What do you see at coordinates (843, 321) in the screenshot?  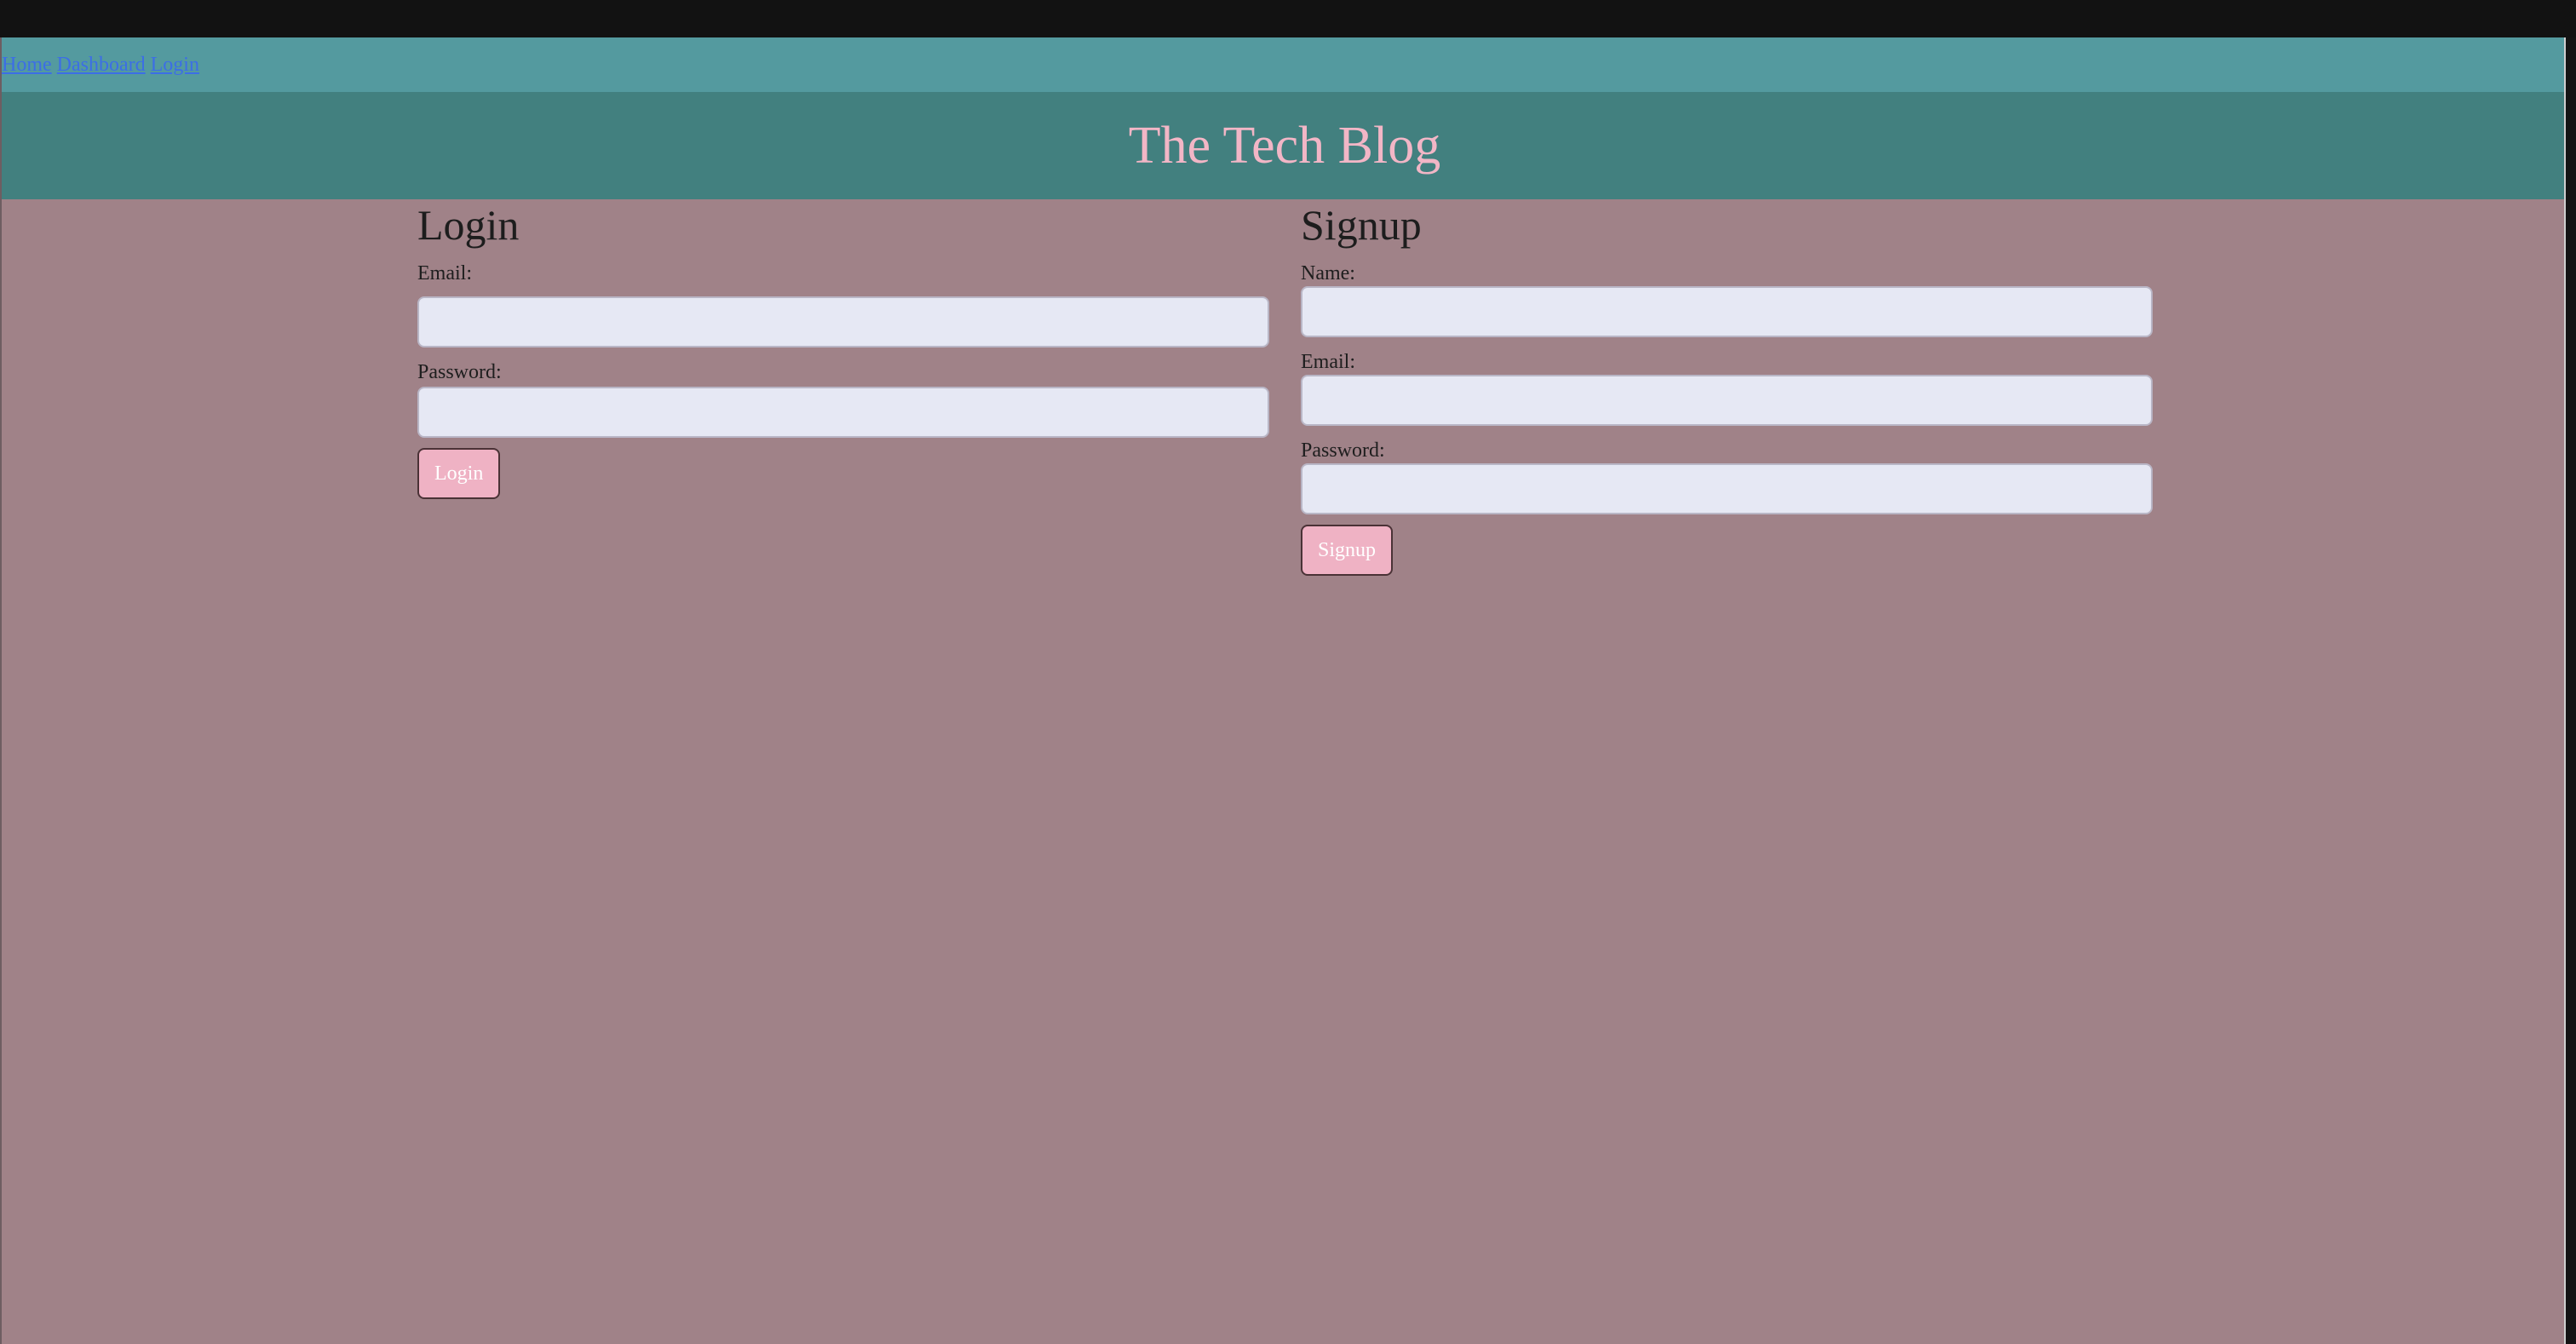 I see `login-email-input` at bounding box center [843, 321].